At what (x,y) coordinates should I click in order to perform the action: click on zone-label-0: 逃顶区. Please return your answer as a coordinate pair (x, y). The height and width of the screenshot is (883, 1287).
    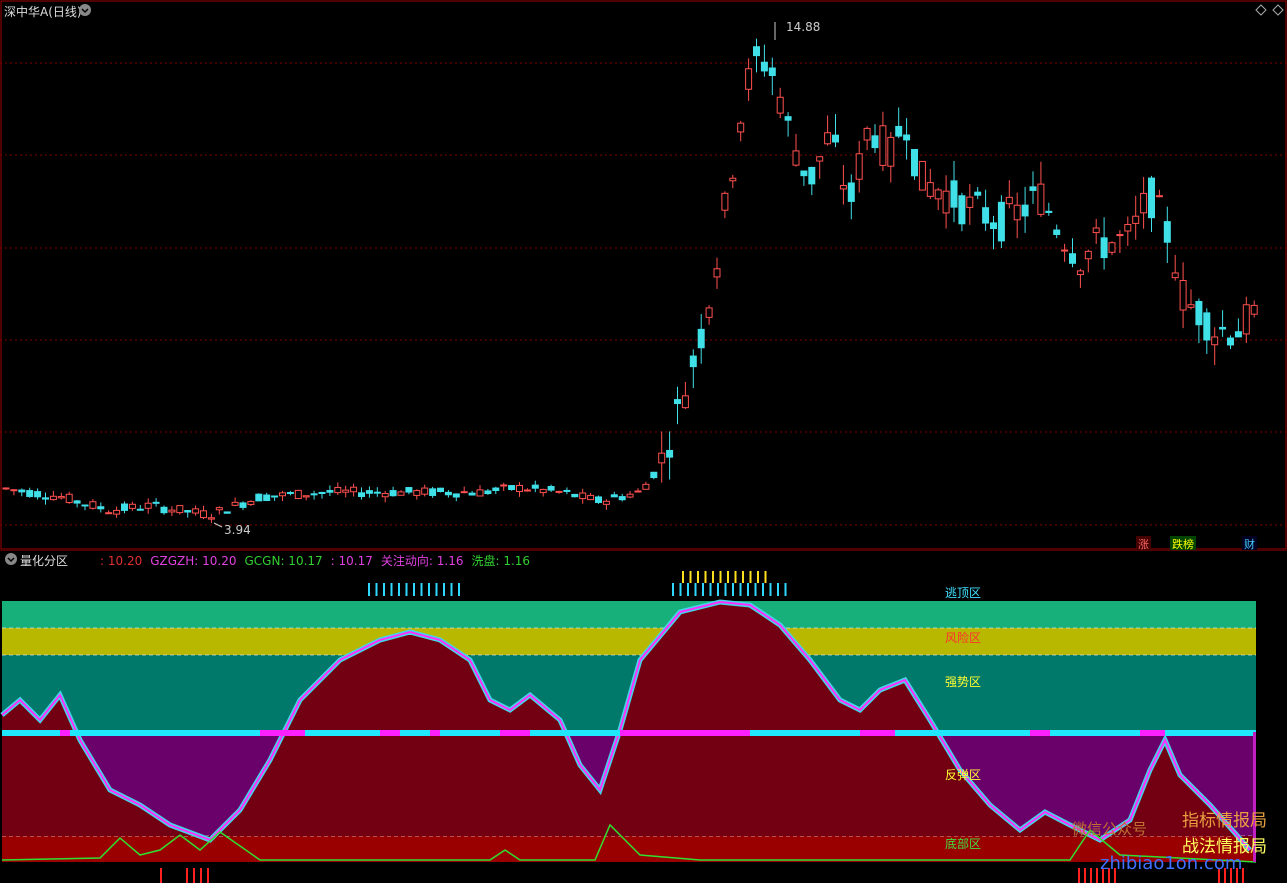
    Looking at the image, I should click on (963, 593).